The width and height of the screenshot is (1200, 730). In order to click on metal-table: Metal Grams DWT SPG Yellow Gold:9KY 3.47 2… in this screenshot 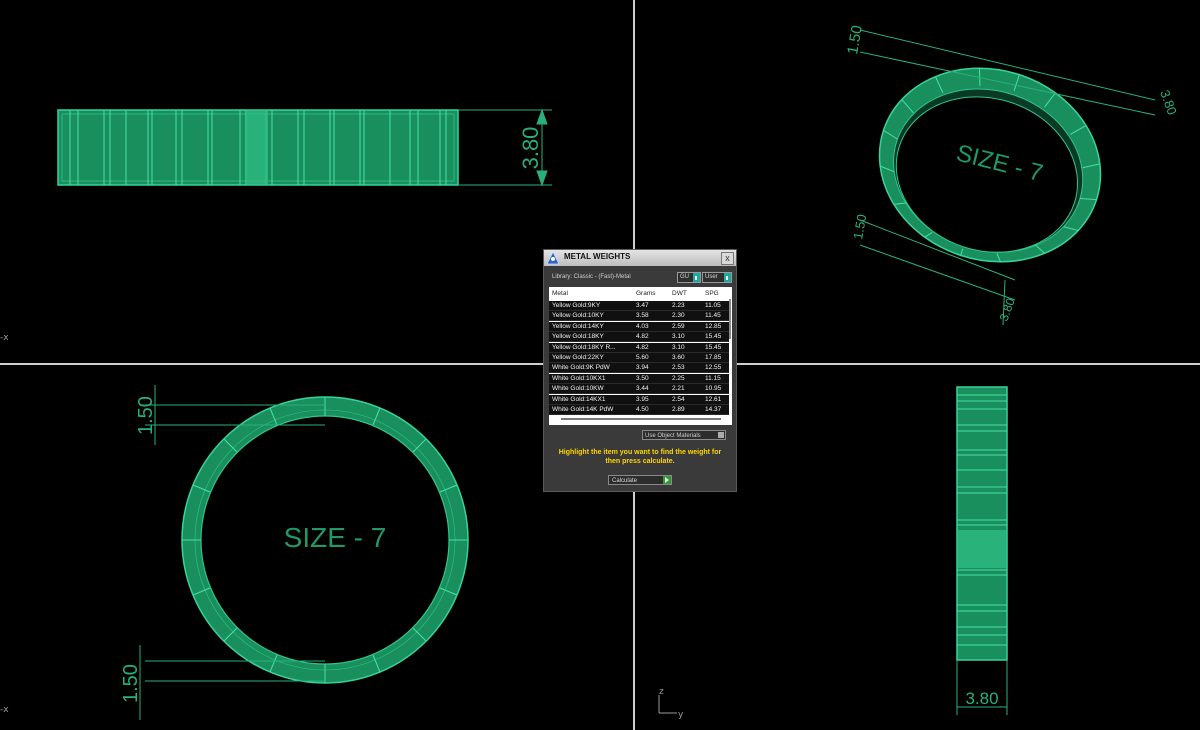, I will do `click(640, 356)`.